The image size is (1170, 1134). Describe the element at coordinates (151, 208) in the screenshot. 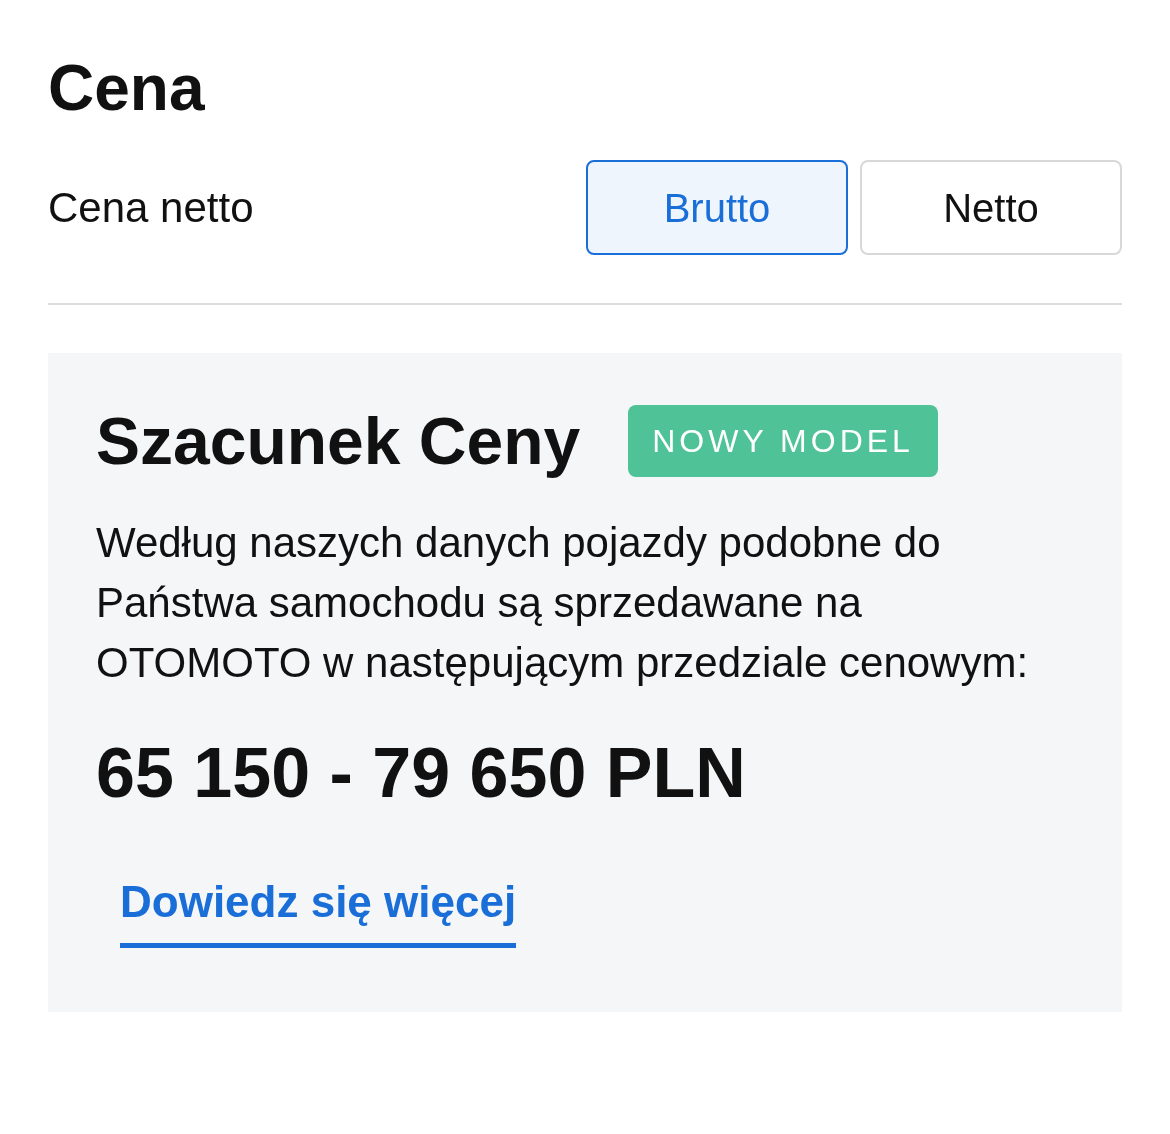

I see `price-type-label: Cena netto` at that location.